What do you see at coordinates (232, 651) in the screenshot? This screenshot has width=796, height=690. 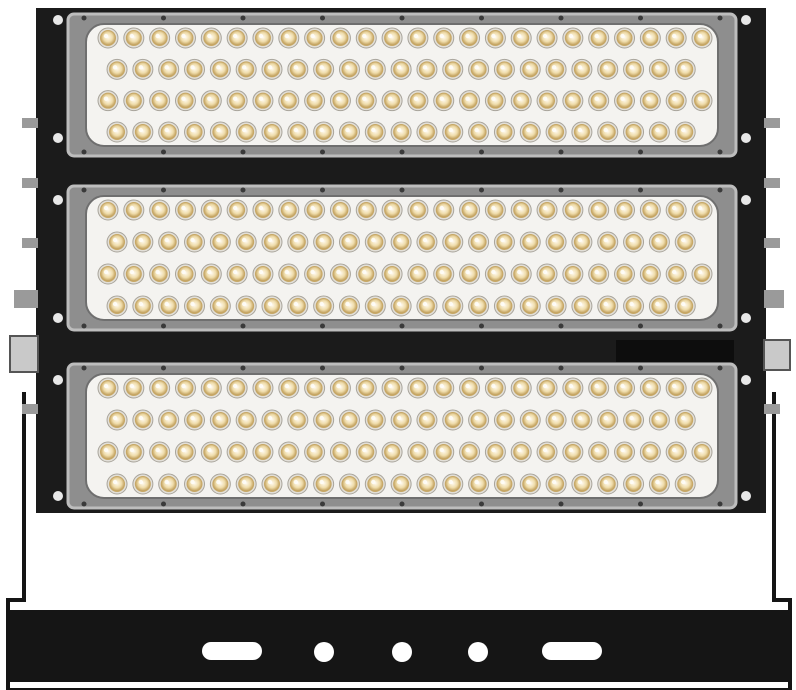 I see `bracket-slot-oval` at bounding box center [232, 651].